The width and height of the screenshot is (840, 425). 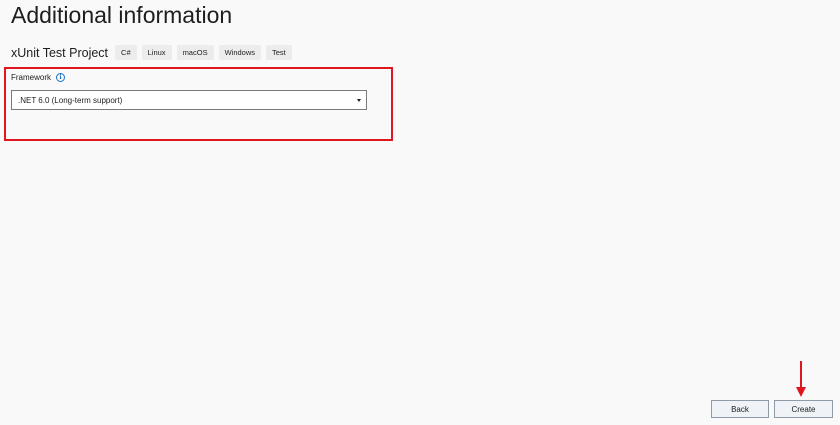 I want to click on page-title: Additional information, so click(x=122, y=15).